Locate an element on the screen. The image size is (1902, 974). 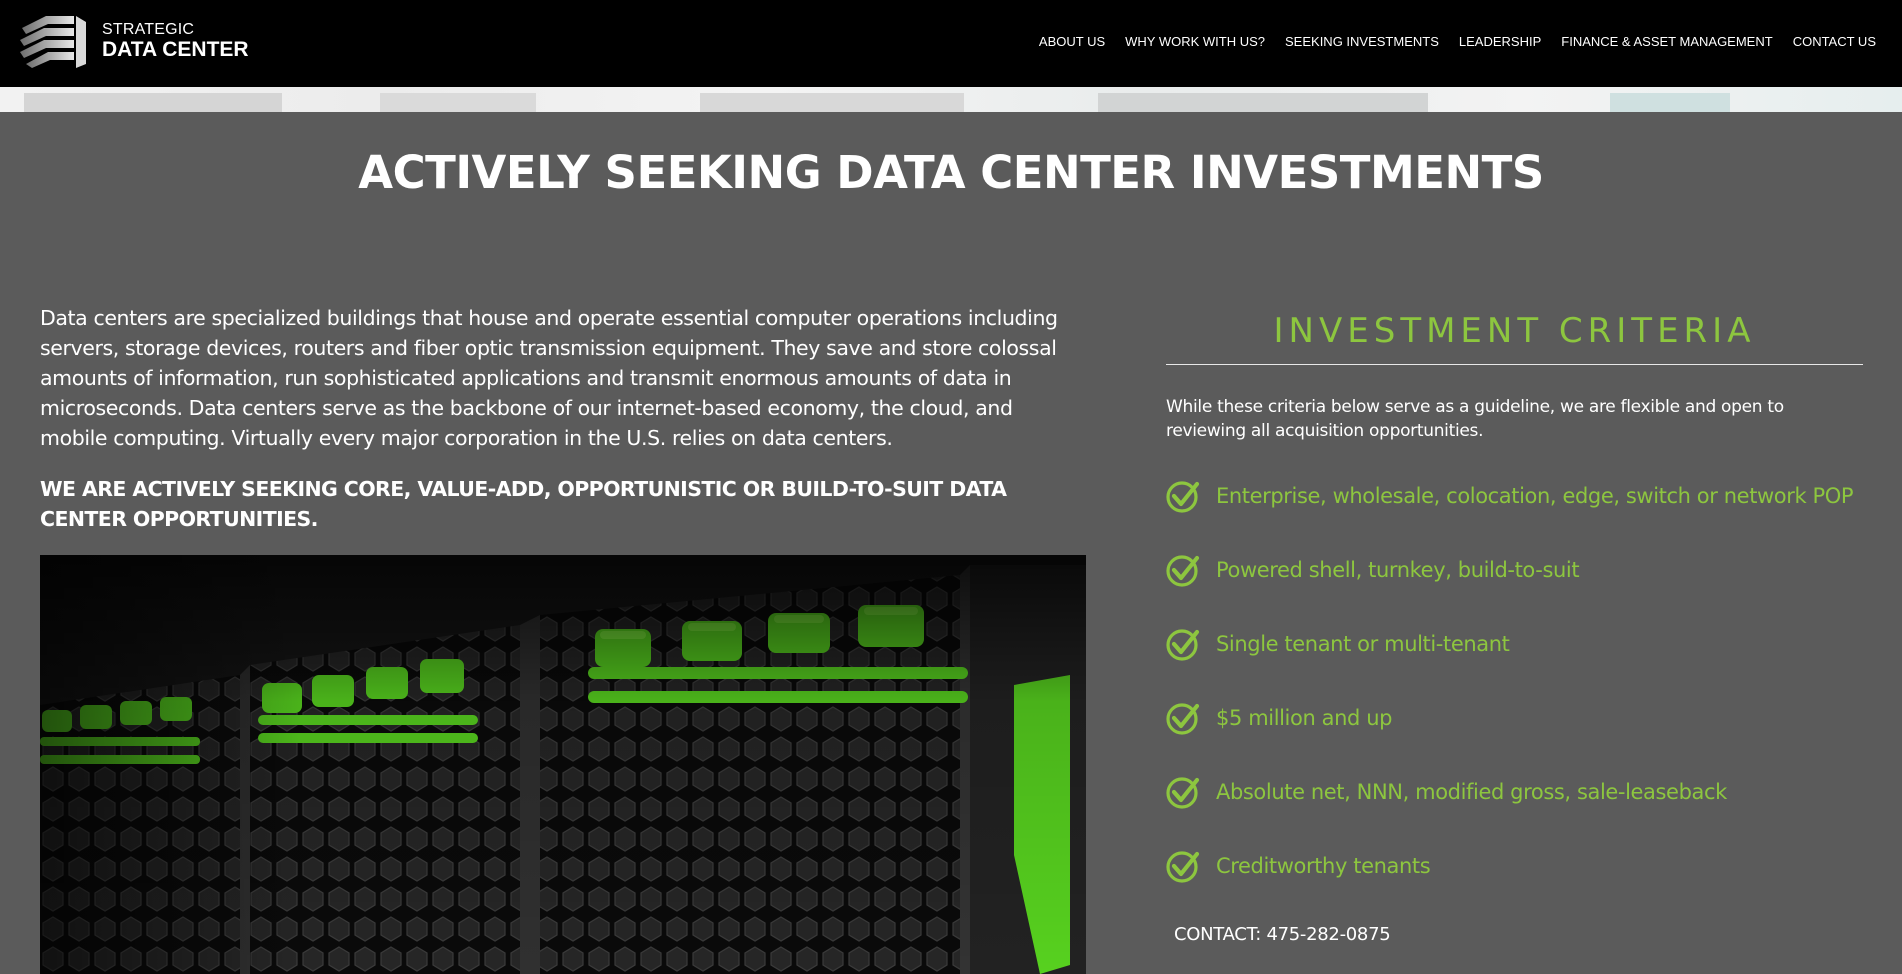
contact-line: CONTACT: 475-282-0875 is located at coordinates (1282, 934).